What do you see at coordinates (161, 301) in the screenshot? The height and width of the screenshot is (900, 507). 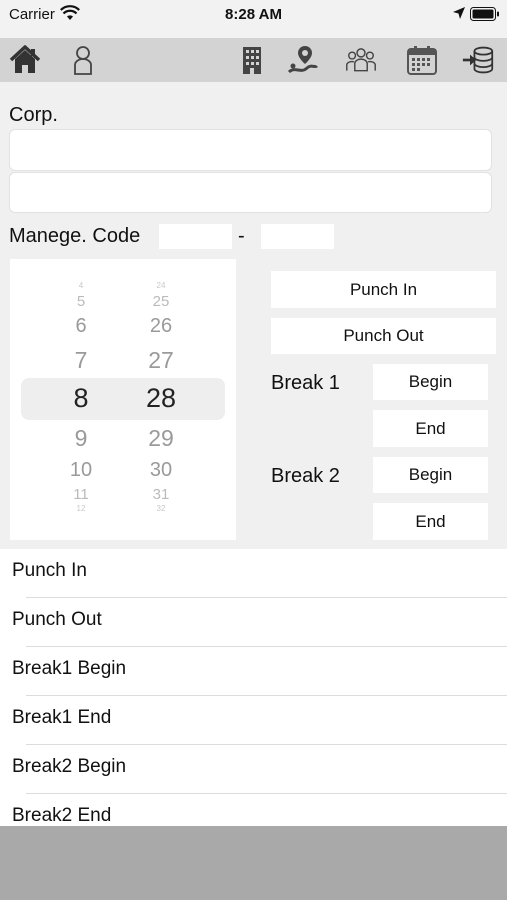 I see `picker-minute-item: 25` at bounding box center [161, 301].